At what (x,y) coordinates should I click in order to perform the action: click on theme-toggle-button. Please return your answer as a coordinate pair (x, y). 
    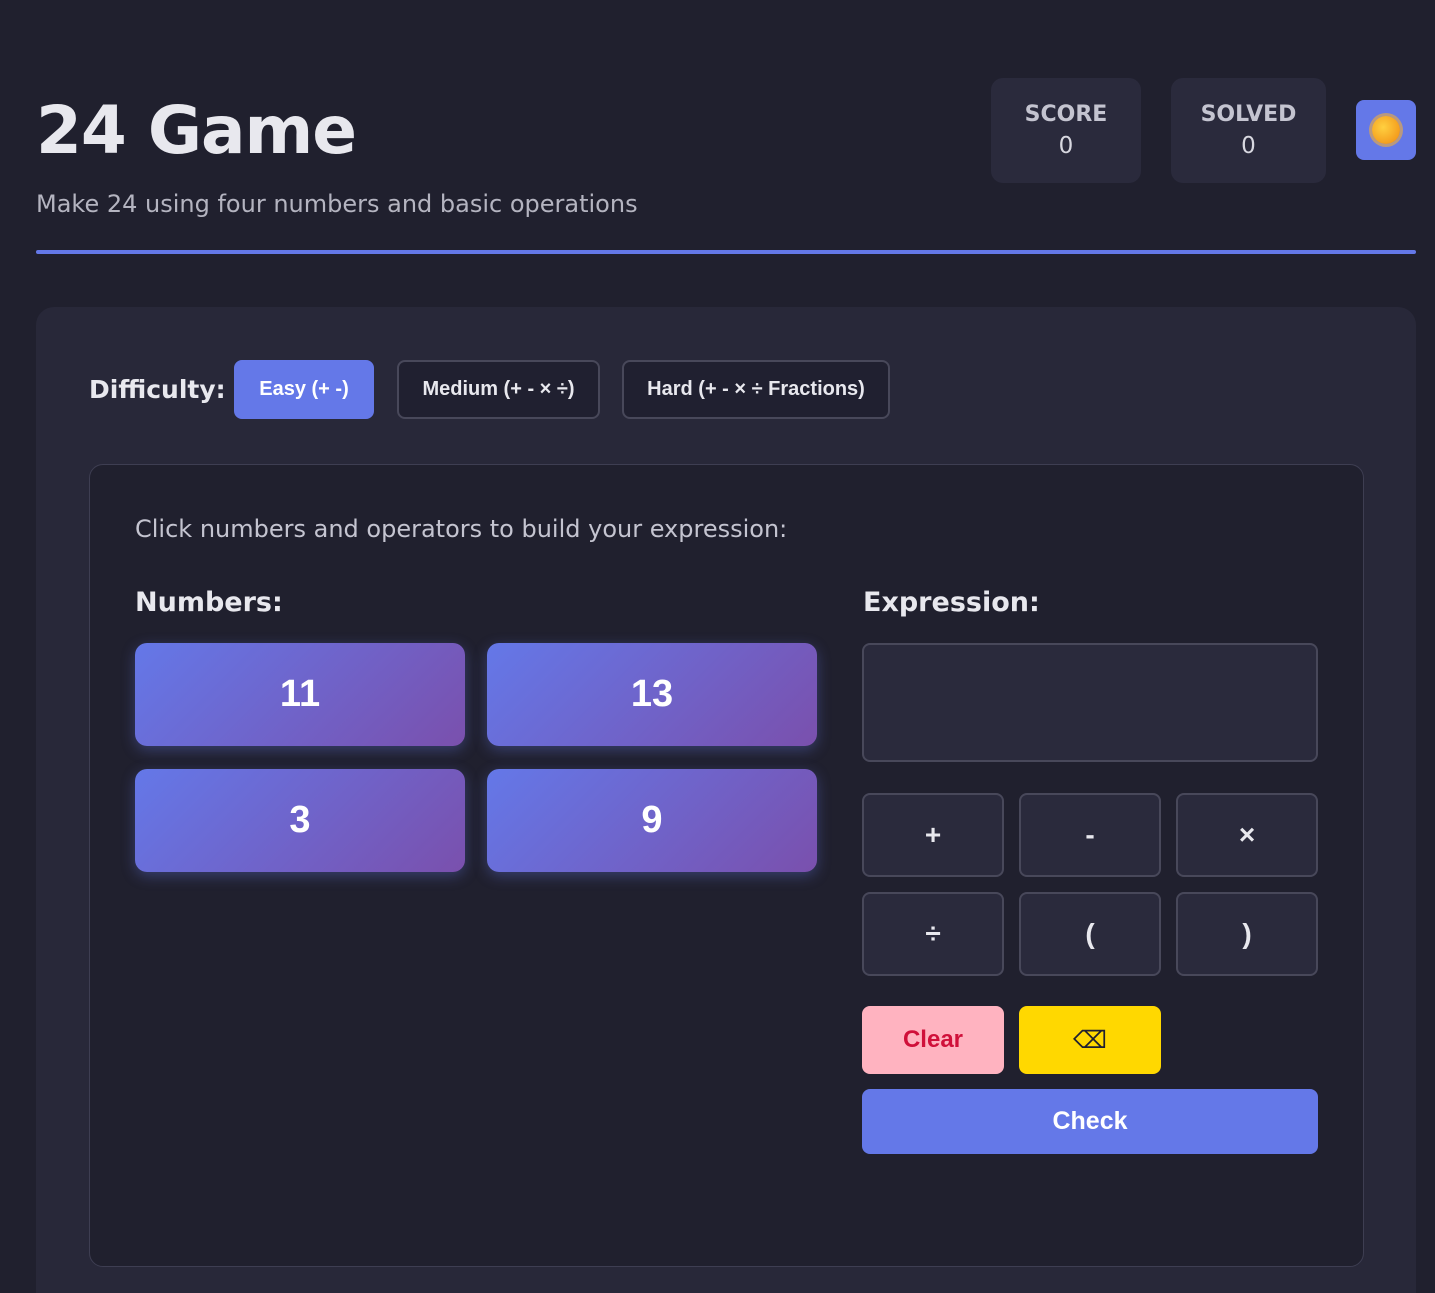
    Looking at the image, I should click on (1386, 130).